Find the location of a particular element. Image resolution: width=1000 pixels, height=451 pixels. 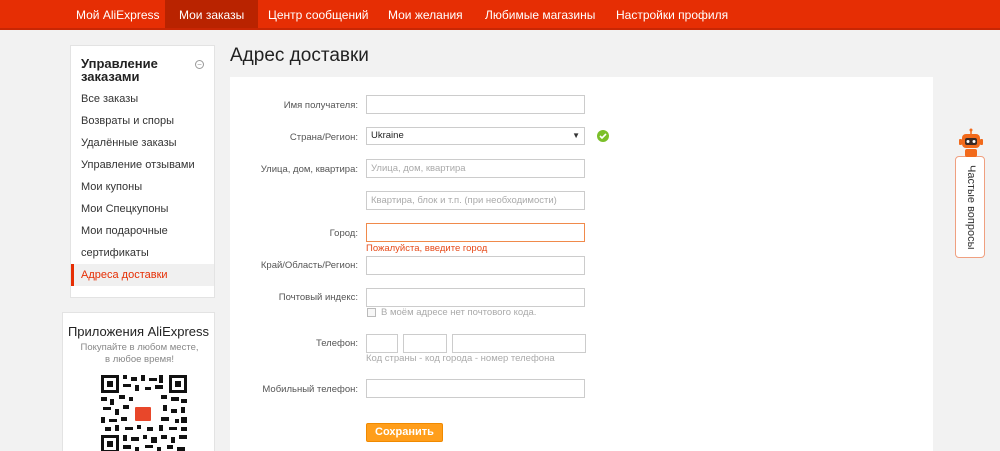

city-input is located at coordinates (475, 232).